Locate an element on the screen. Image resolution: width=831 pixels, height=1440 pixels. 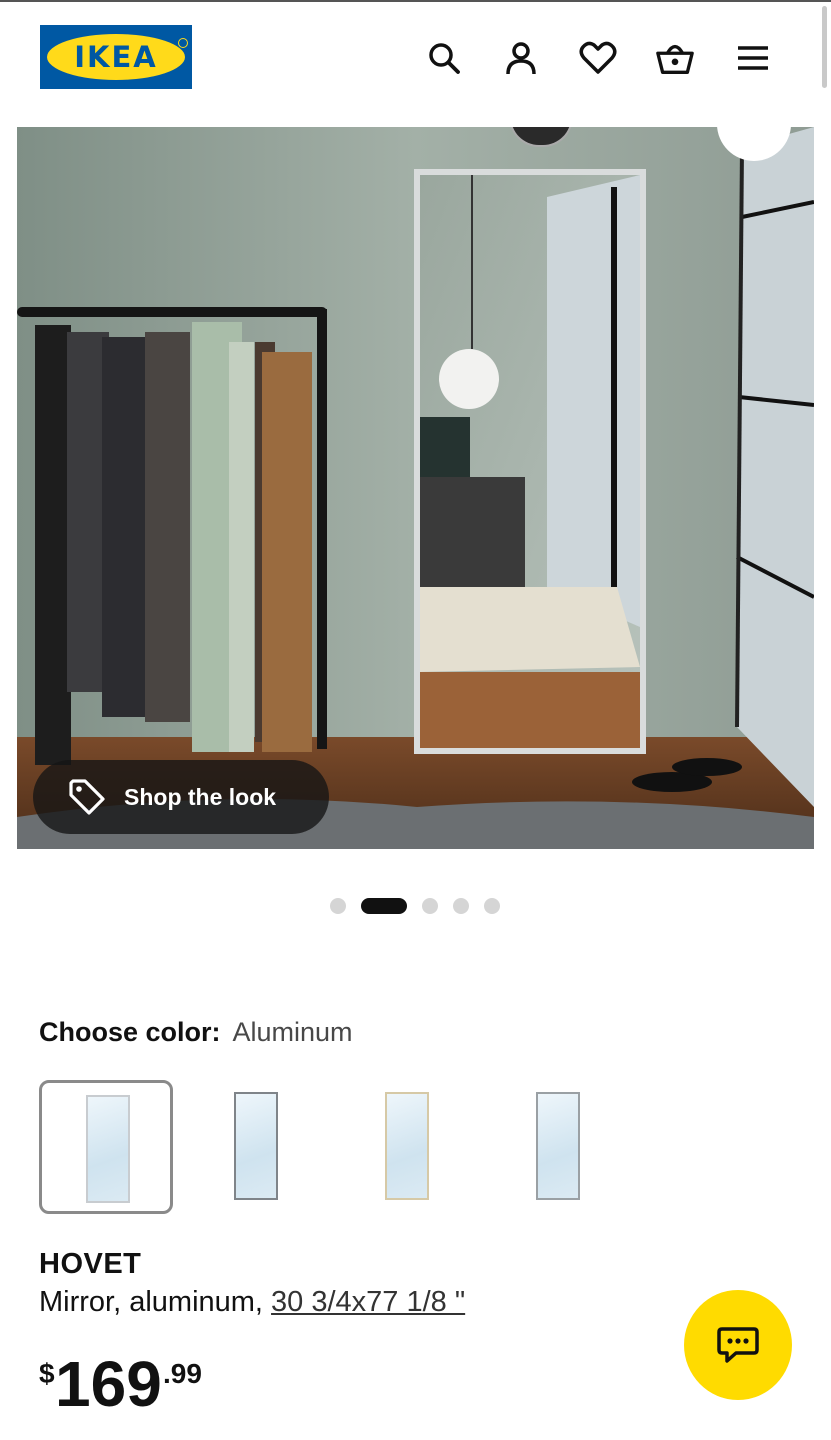
product-description-text: Mirror, aluminum, is located at coordinates (155, 1302).